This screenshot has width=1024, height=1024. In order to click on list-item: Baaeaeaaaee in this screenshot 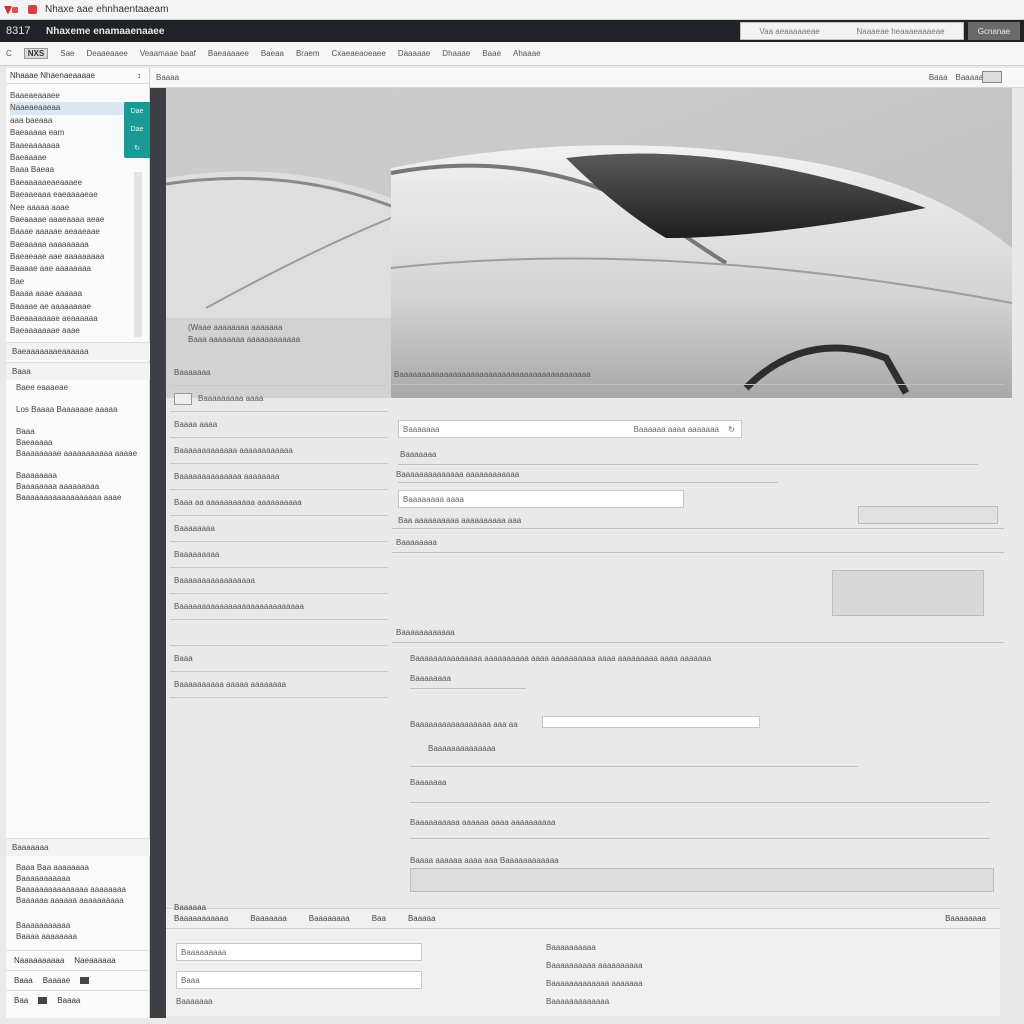, I will do `click(74, 96)`.